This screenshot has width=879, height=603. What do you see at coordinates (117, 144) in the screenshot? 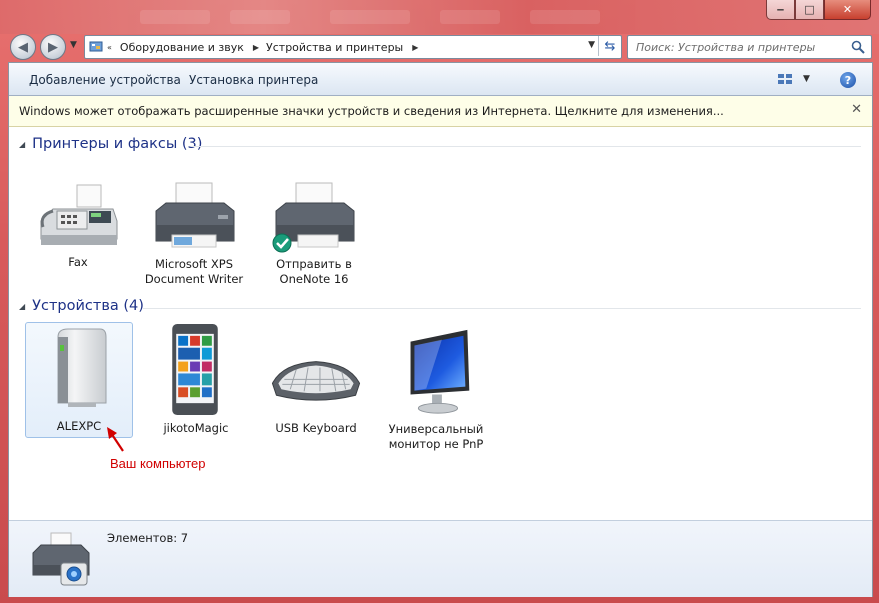
I see `group-title-printers: Принтеры и факсы (3)` at bounding box center [117, 144].